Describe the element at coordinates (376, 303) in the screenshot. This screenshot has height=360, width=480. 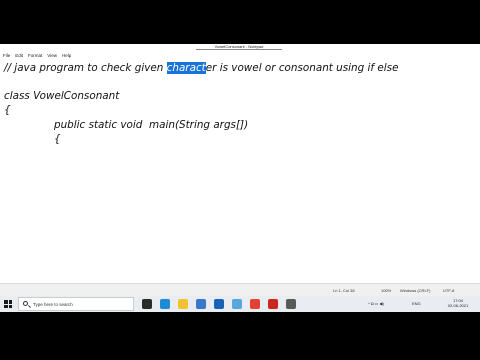
I see `tray-icons: ^ ◘ ▭ ◀)` at that location.